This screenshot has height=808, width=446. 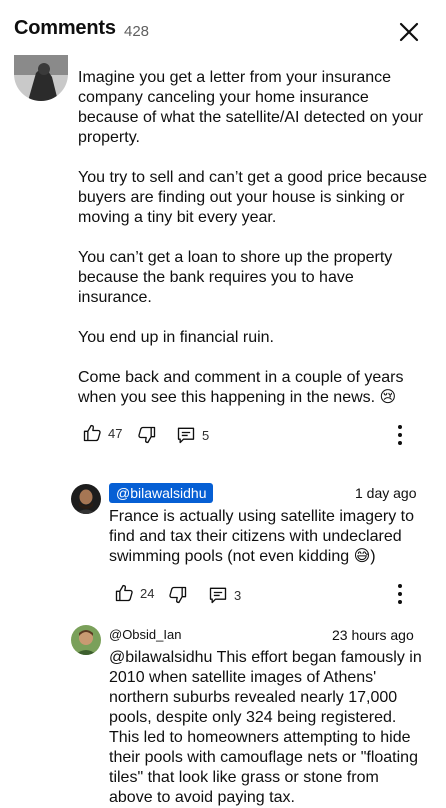 What do you see at coordinates (238, 595) in the screenshot?
I see `reply-count: 3` at bounding box center [238, 595].